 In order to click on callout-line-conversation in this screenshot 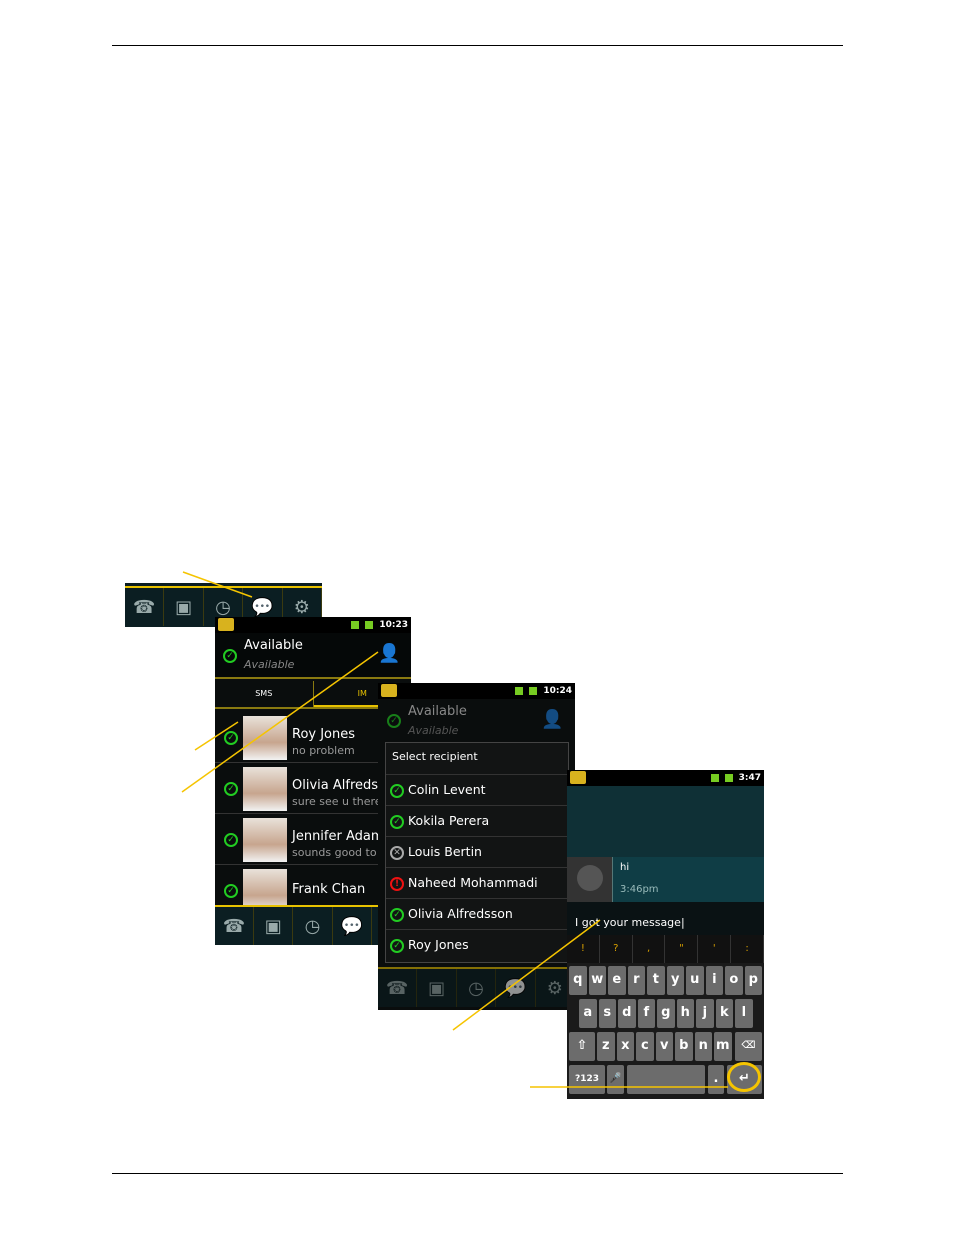, I will do `click(216, 736)`.